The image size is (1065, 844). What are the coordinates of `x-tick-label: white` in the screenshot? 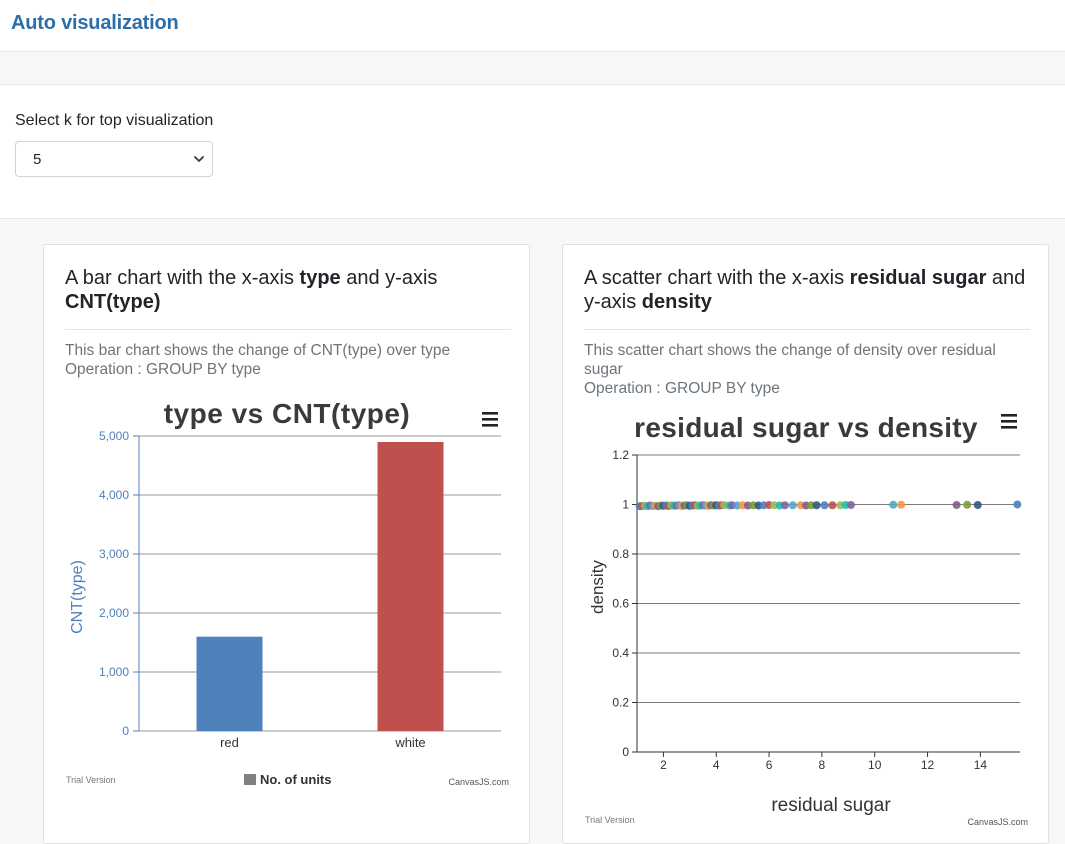 It's located at (409, 742).